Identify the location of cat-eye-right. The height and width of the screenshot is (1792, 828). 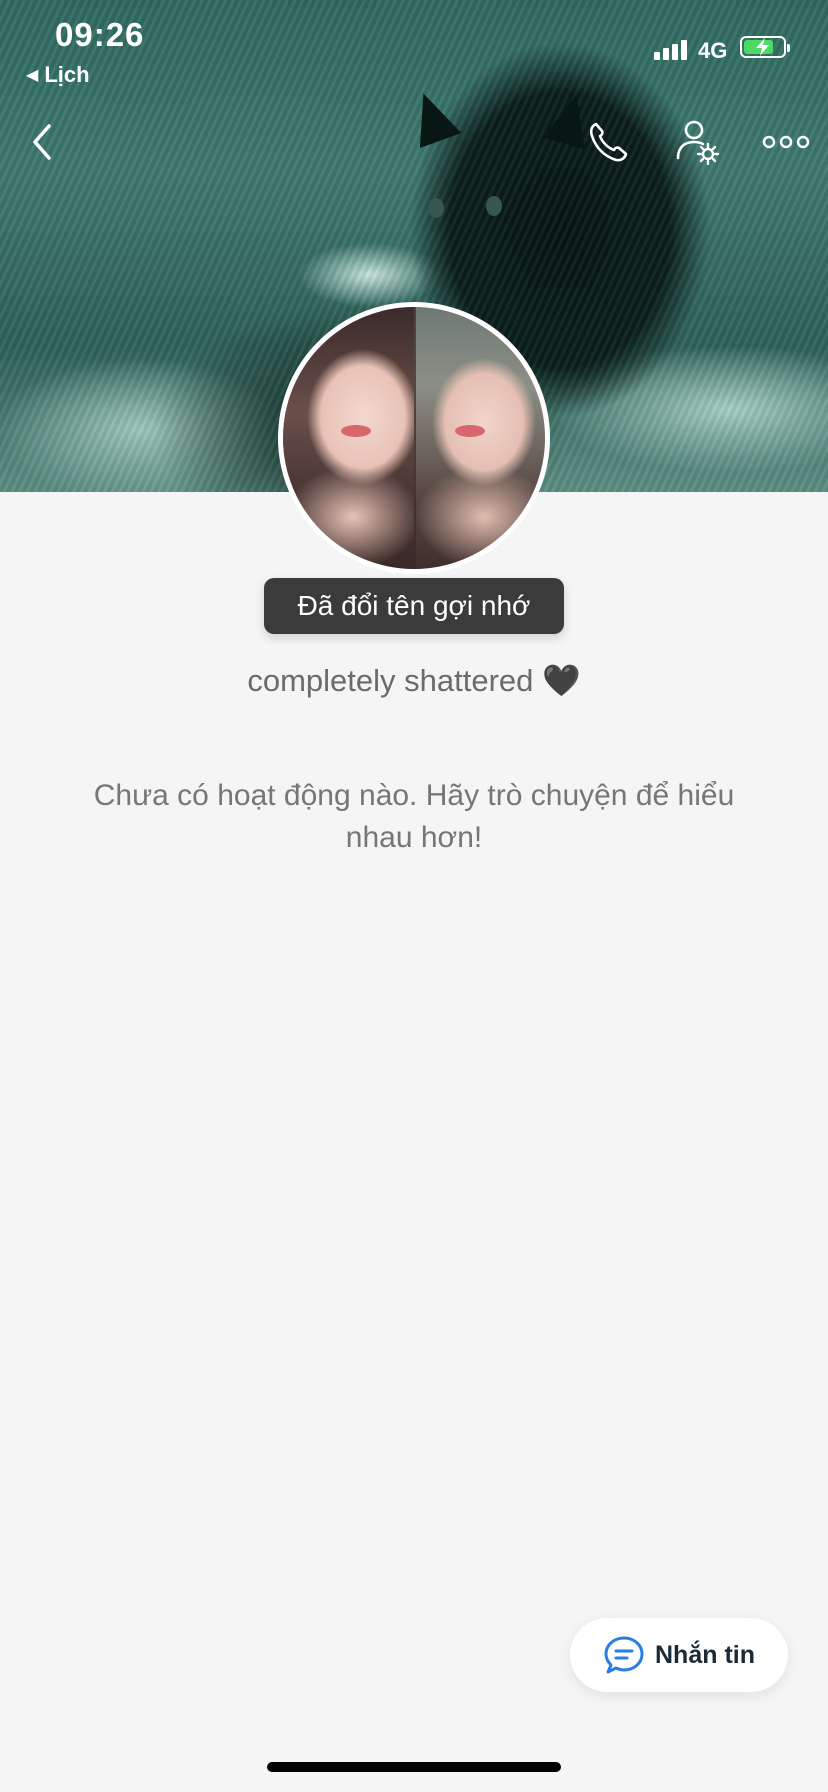
(494, 206).